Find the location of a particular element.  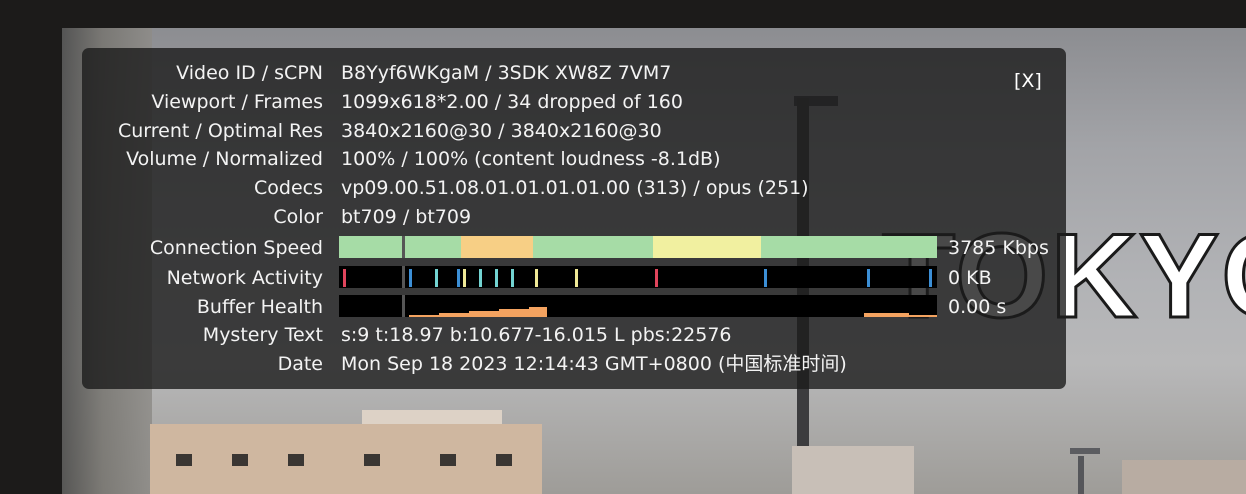

connection-speed-graph is located at coordinates (638, 247).